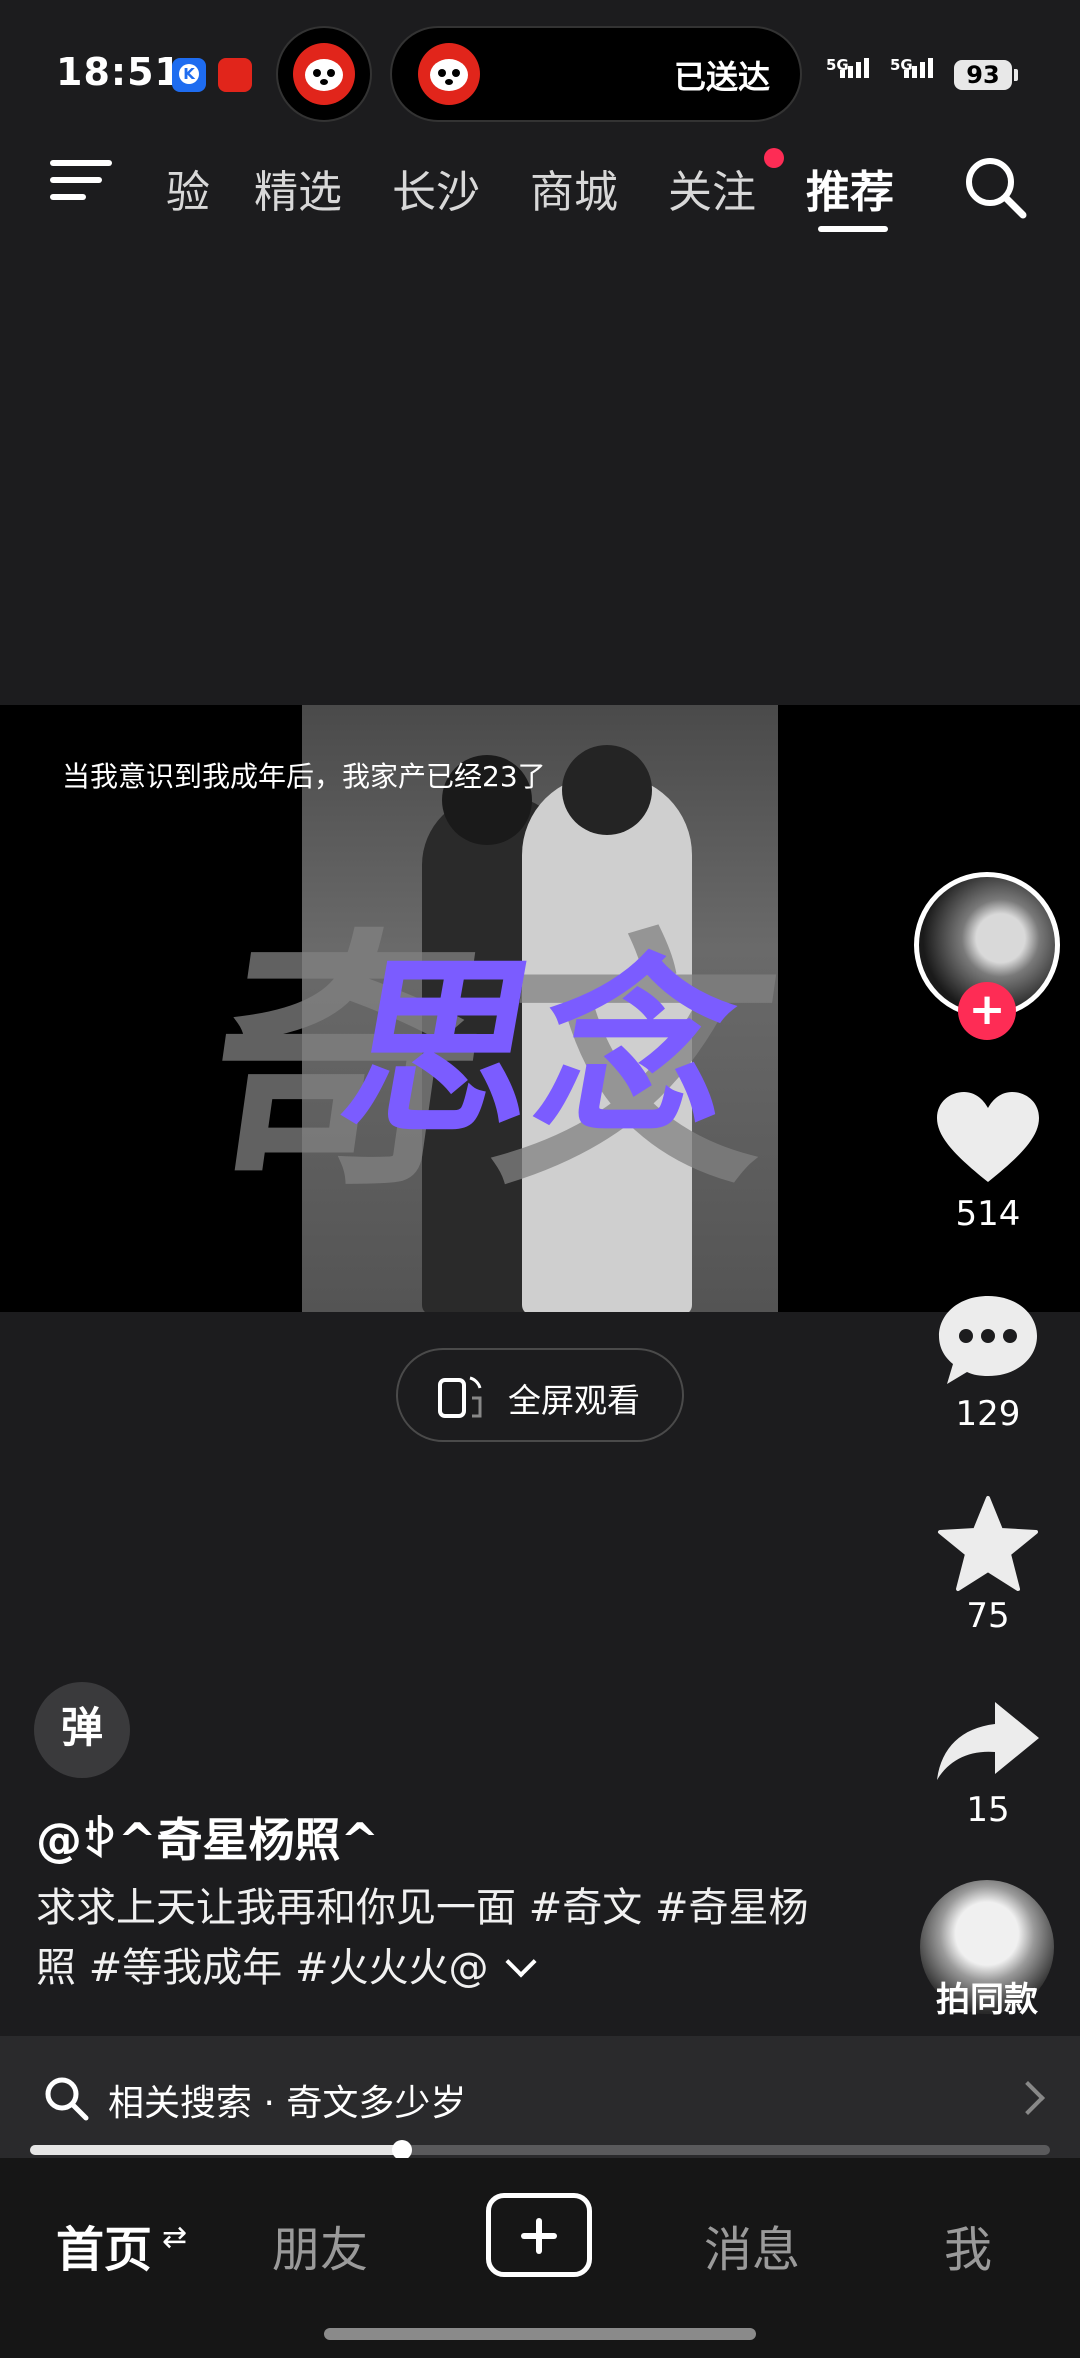 Image resolution: width=1080 pixels, height=2358 pixels. Describe the element at coordinates (721, 77) in the screenshot. I see `delivery-status-text: 已送达` at that location.